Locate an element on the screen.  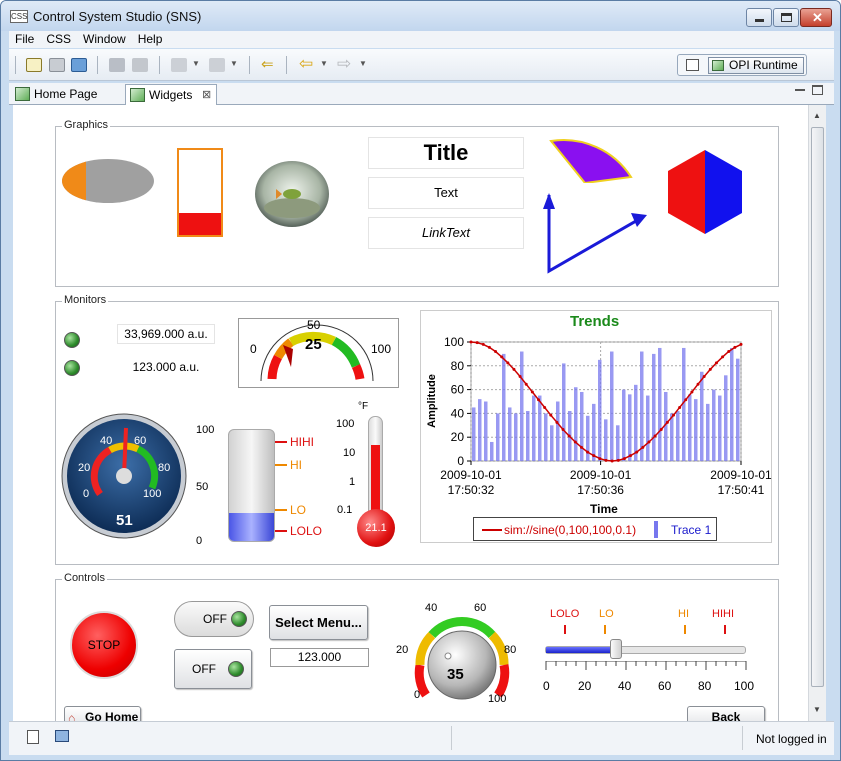
menu-file: File is located at coordinates (24, 39).